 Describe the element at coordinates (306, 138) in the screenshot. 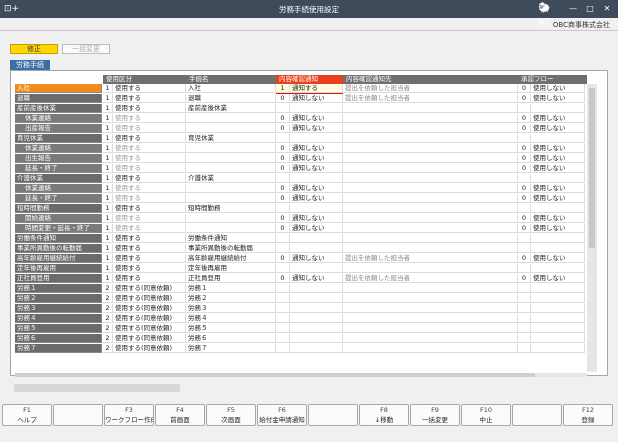

I see `table-row: 育児休業 1 使用する 育児休業` at that location.